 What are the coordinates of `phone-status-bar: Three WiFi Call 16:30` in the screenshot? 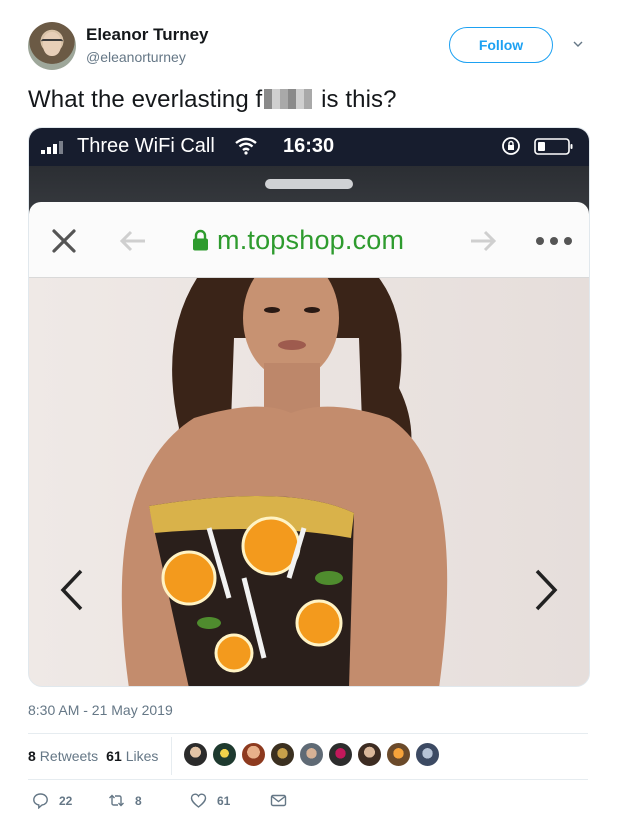 It's located at (309, 147).